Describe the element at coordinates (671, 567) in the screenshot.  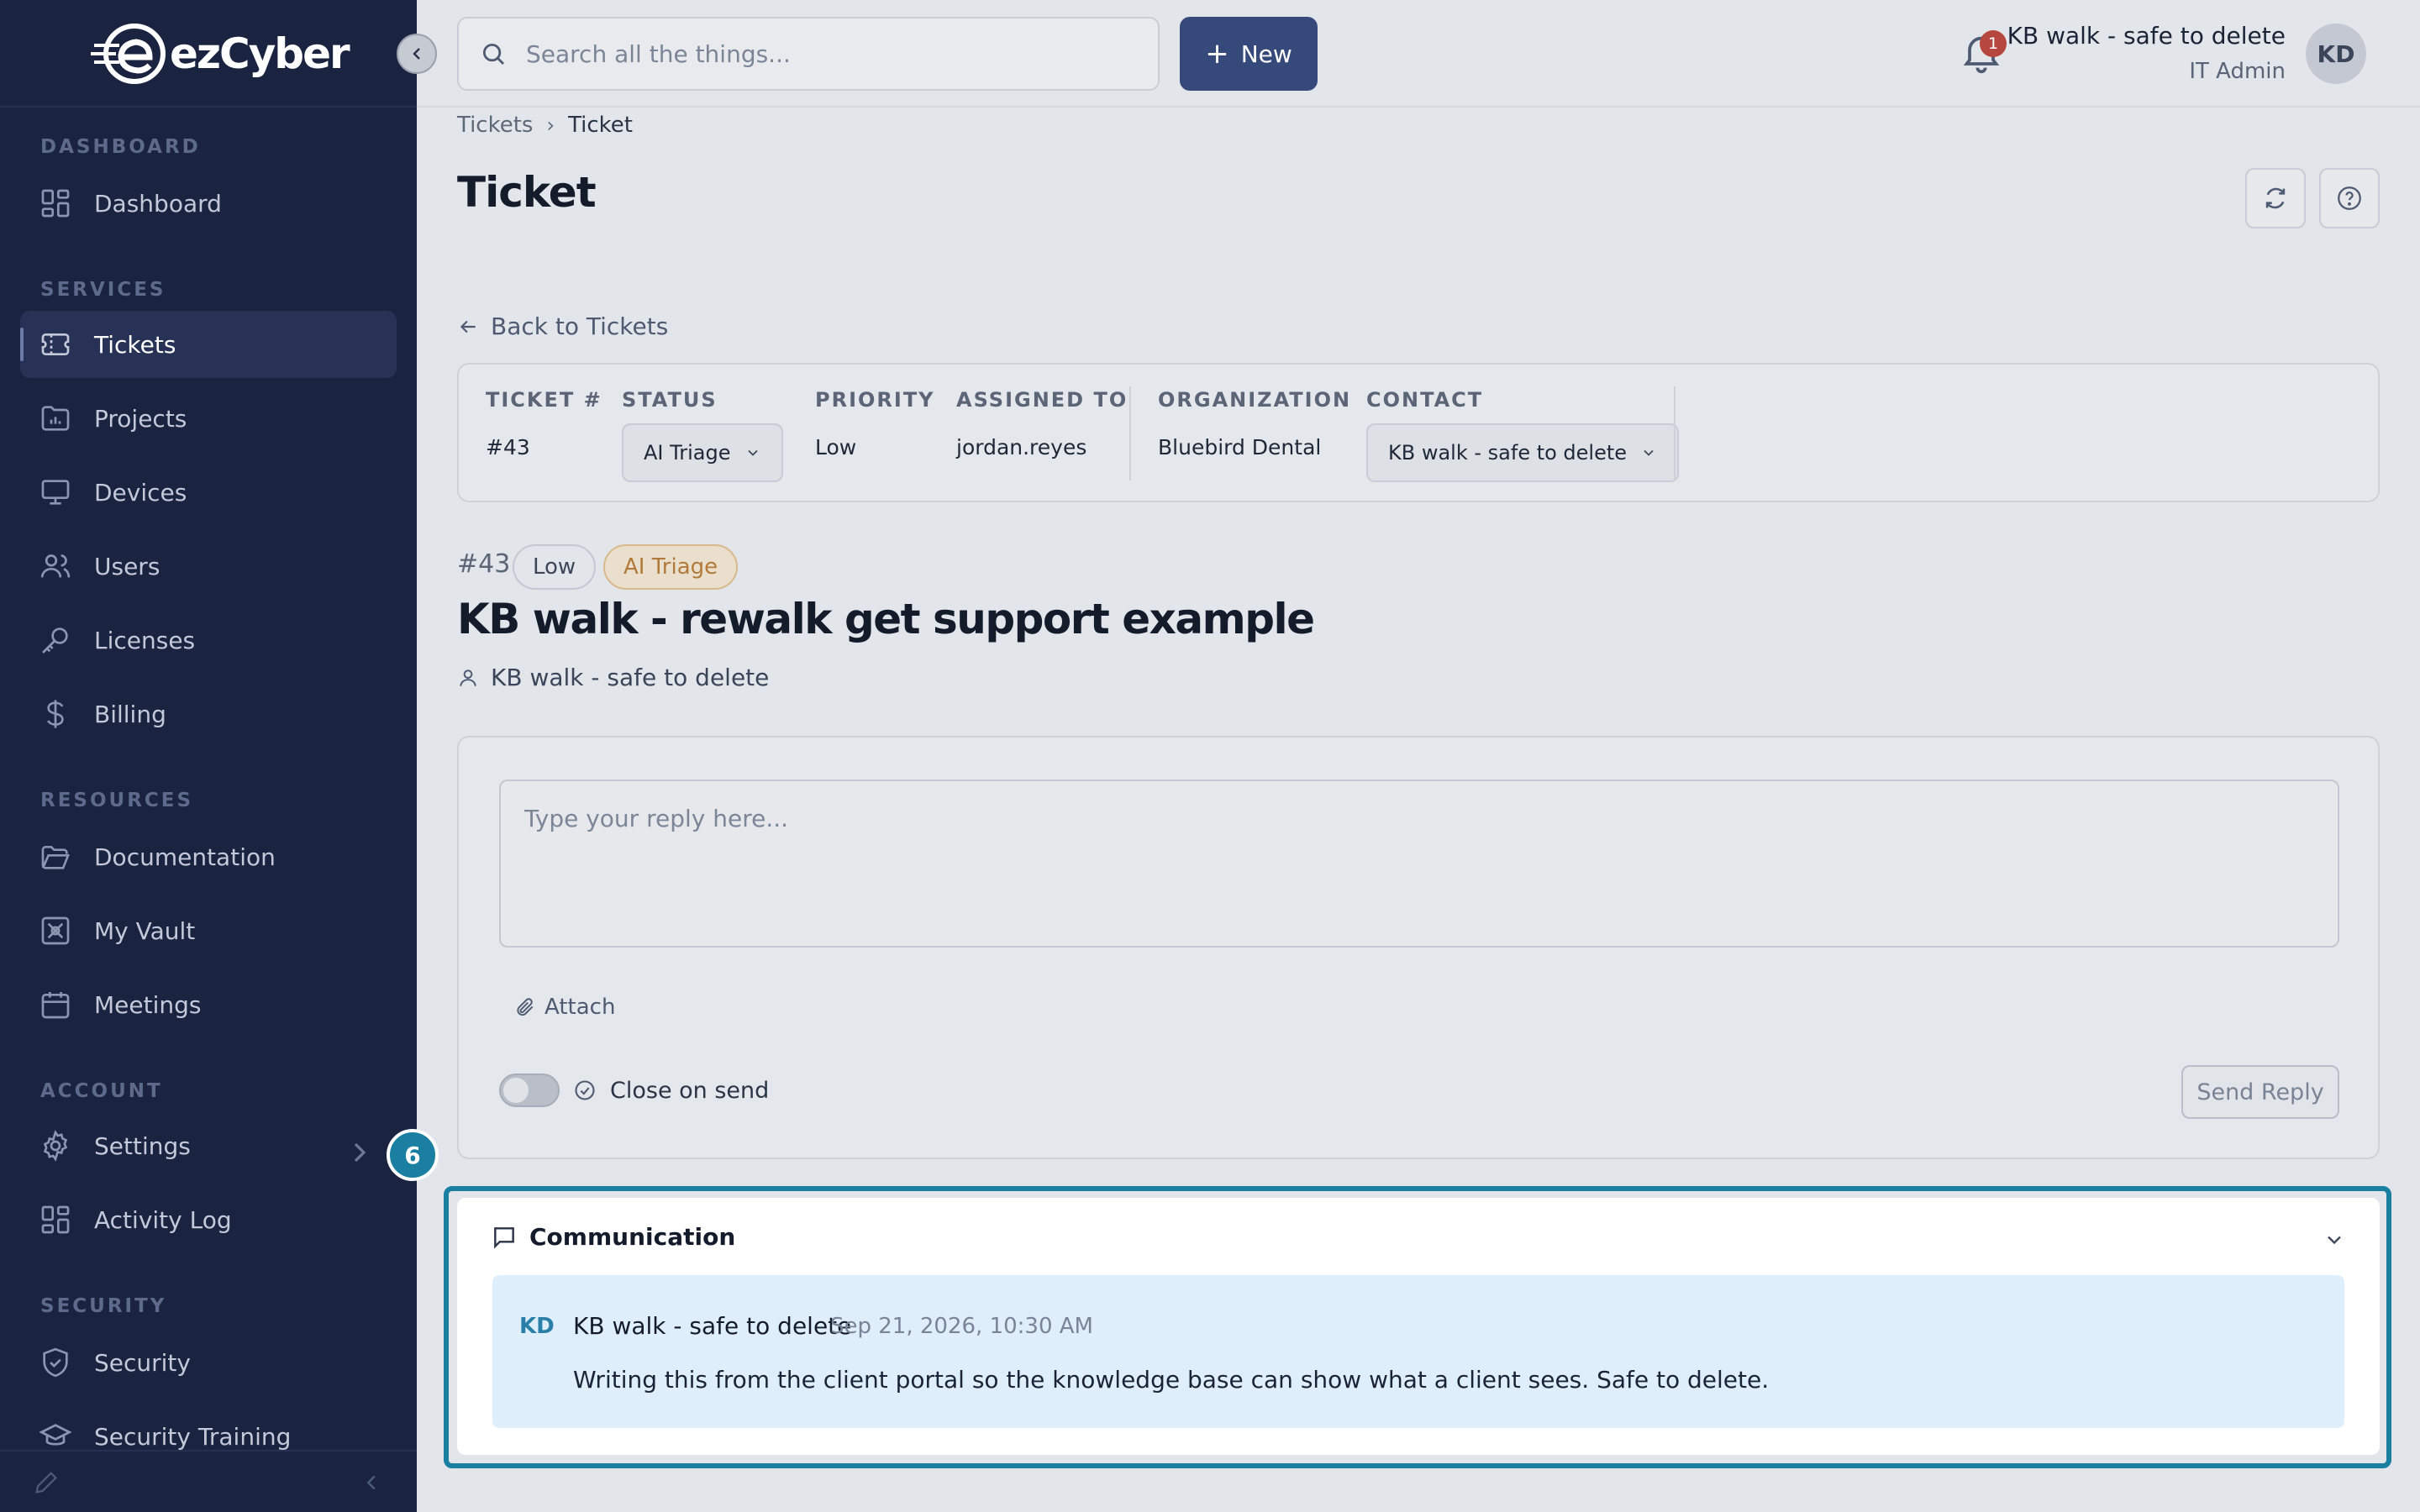
I see `status-badge: AI Triage` at that location.